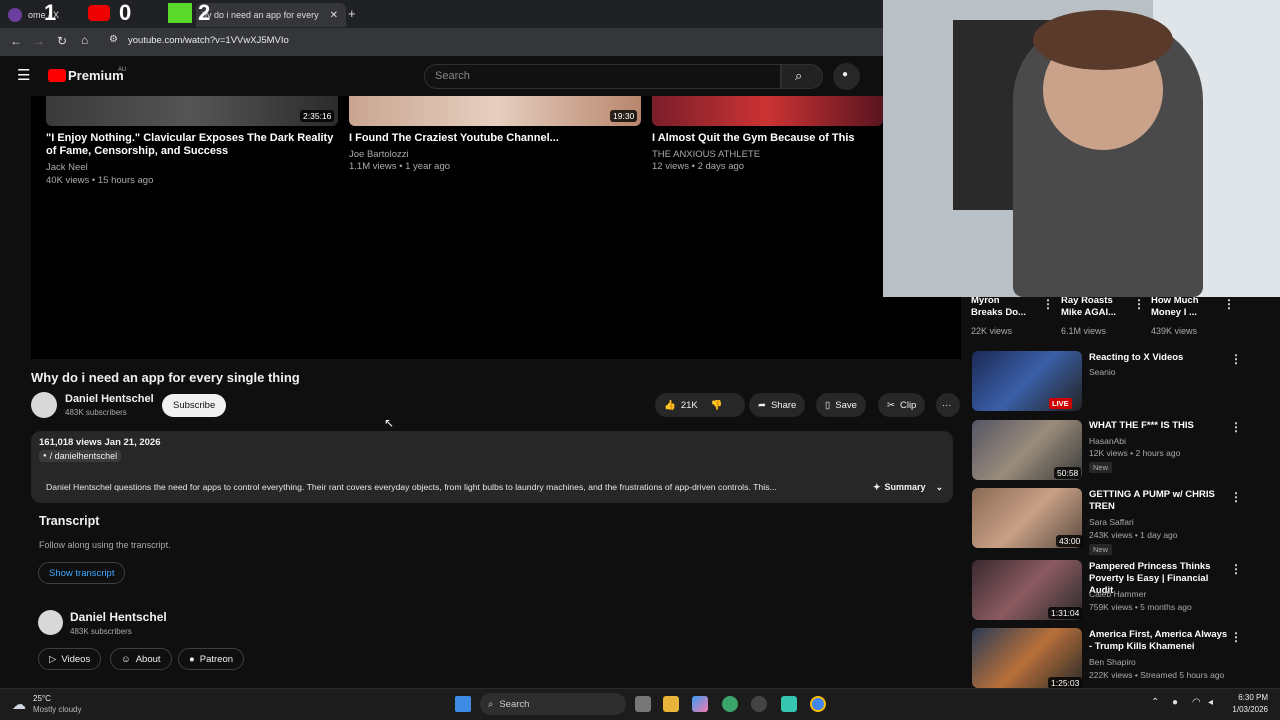 Image resolution: width=1280 pixels, height=720 pixels. I want to click on volume-icon: ◂, so click(1210, 702).